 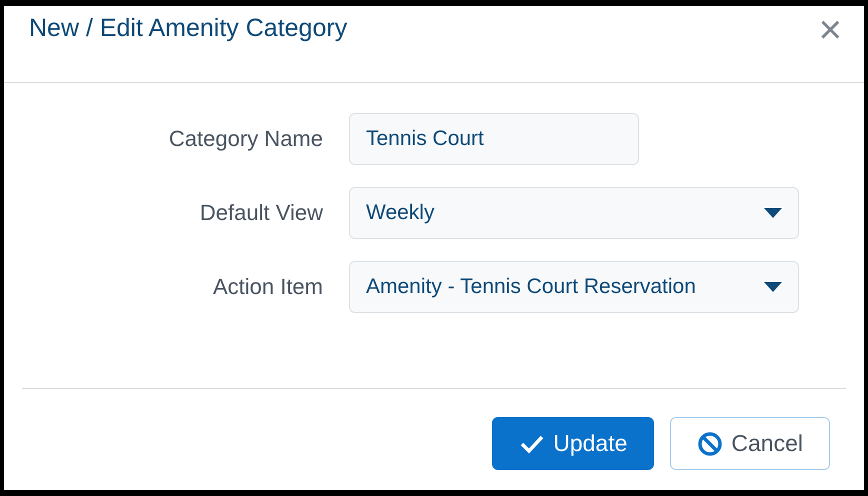 I want to click on field-label: Default View, so click(x=260, y=213).